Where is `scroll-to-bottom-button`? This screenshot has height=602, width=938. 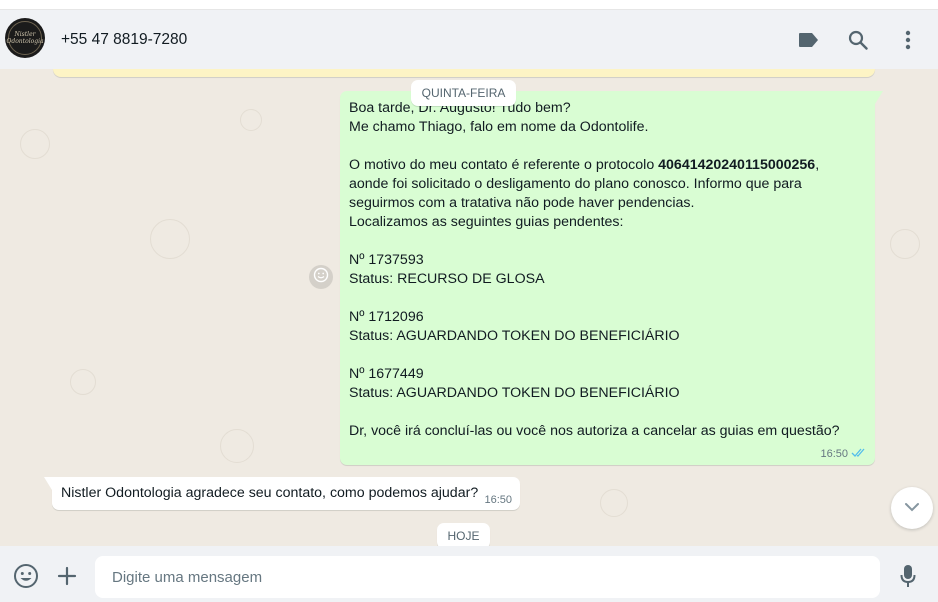
scroll-to-bottom-button is located at coordinates (912, 508).